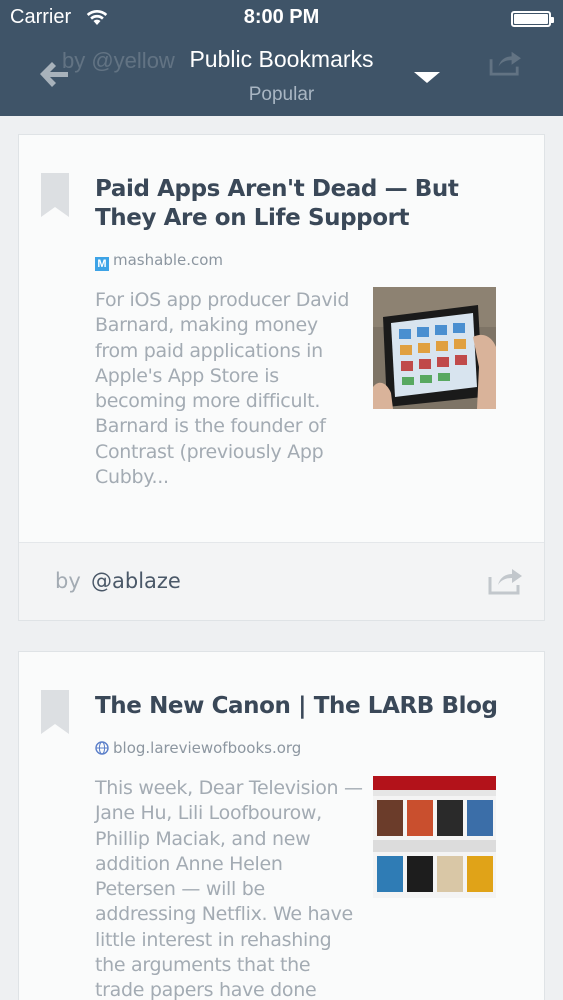 The image size is (563, 1000). Describe the element at coordinates (427, 77) in the screenshot. I see `caret-down-icon` at that location.